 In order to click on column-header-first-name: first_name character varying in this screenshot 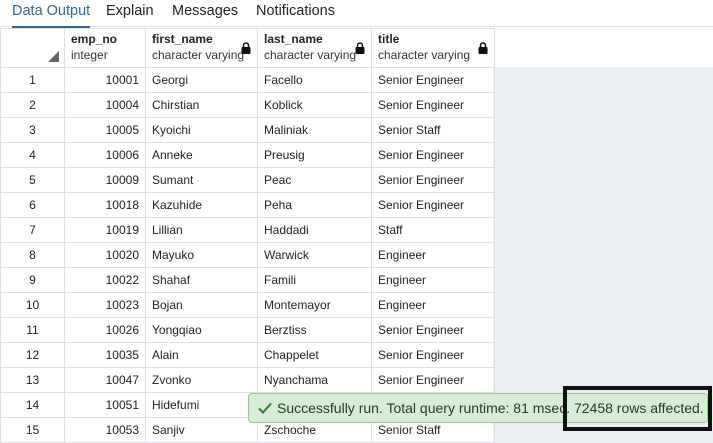, I will do `click(201, 48)`.